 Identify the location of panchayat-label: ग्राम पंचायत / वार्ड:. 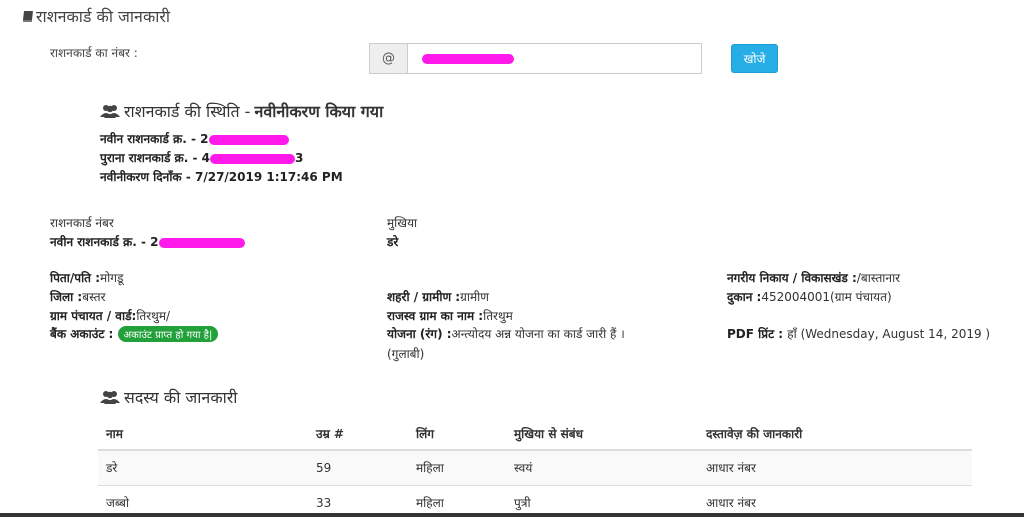
(93, 316).